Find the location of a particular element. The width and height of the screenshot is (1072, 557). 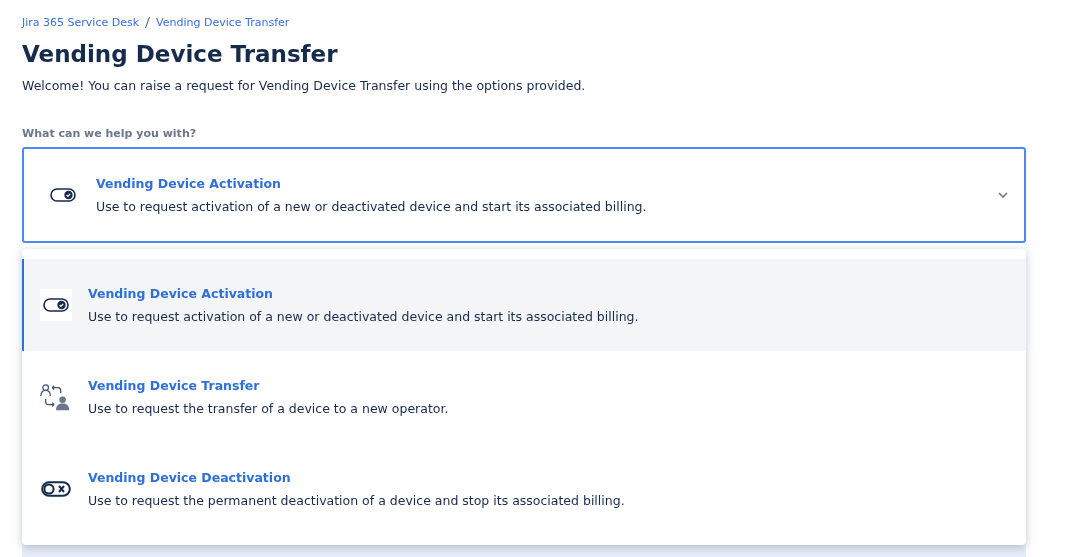

user-transfer-icon is located at coordinates (56, 397).